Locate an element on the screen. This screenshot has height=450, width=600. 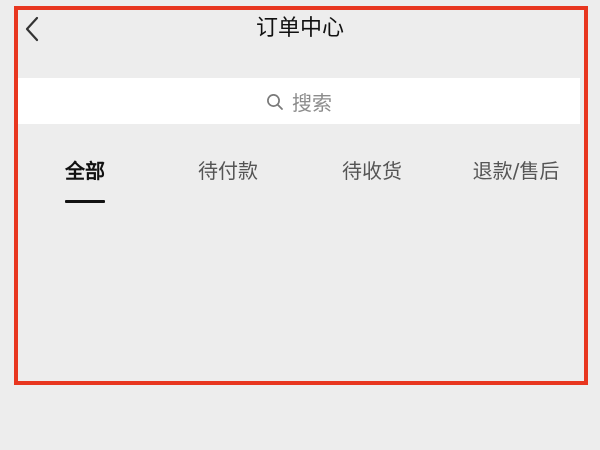
tab-refund-aftersale: 退款/售后 is located at coordinates (516, 178).